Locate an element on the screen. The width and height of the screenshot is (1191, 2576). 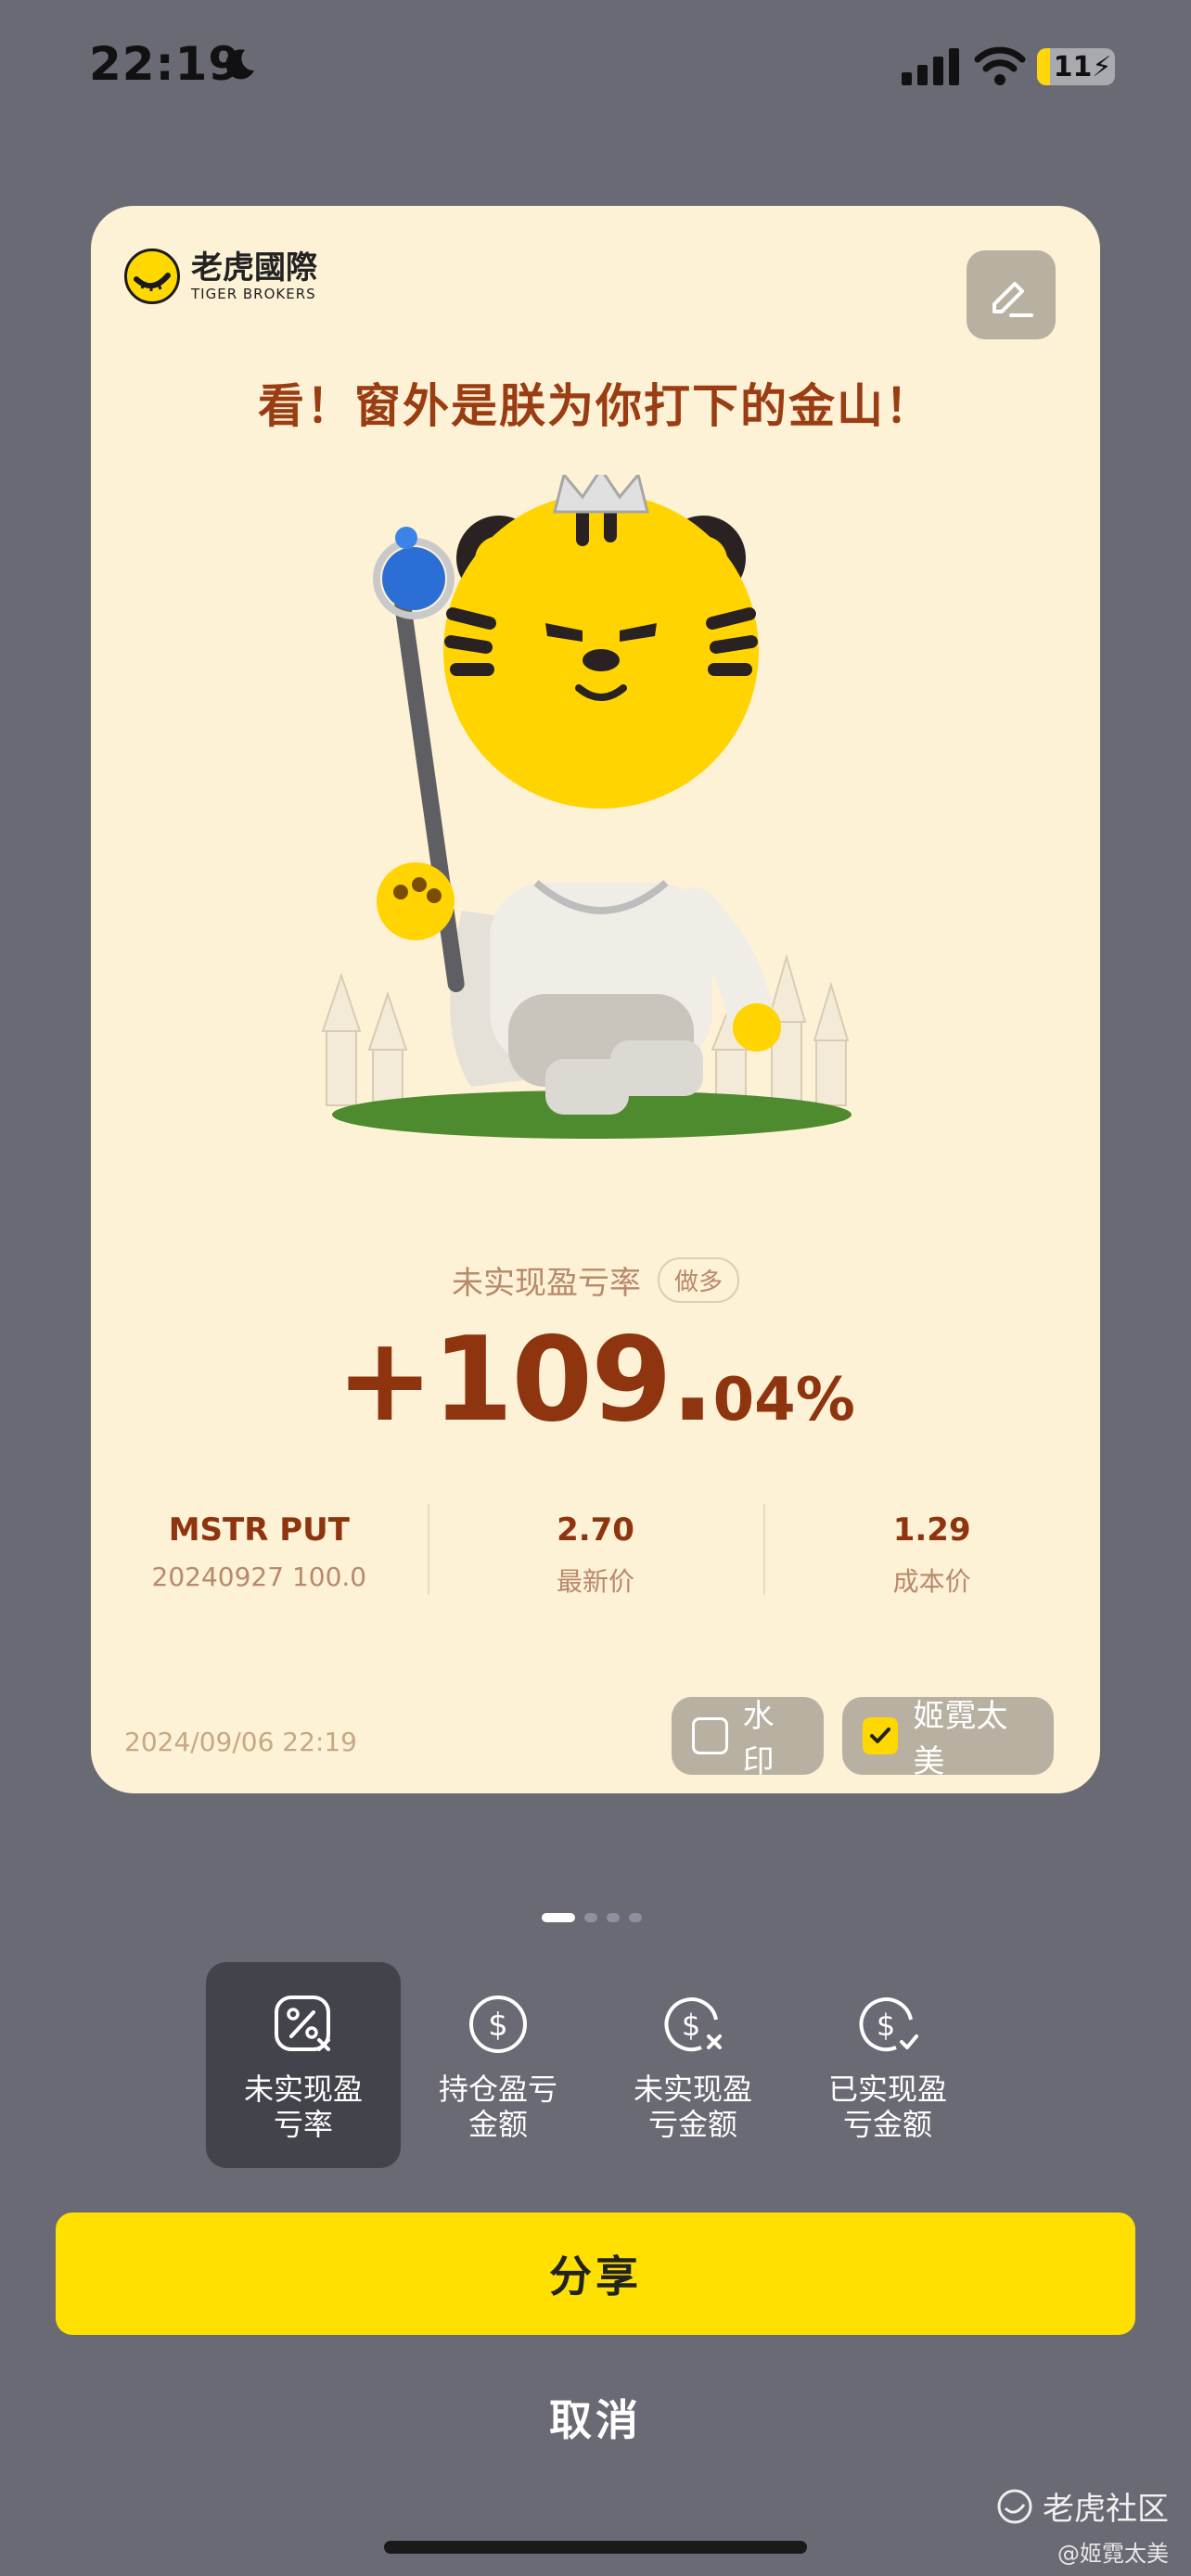
page-indicator is located at coordinates (592, 1917).